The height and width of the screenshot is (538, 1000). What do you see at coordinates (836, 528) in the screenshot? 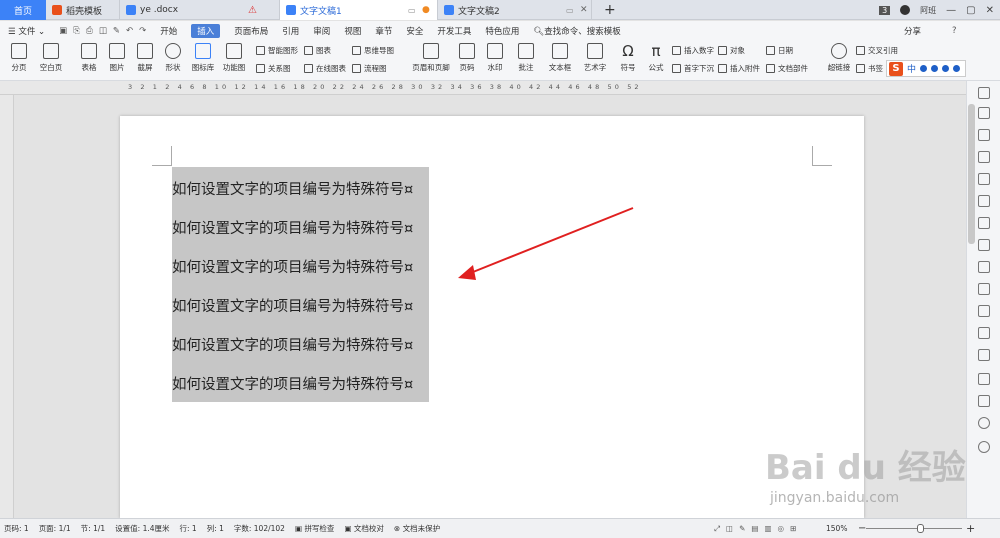
I see `zoom-level: 150%` at bounding box center [836, 528].